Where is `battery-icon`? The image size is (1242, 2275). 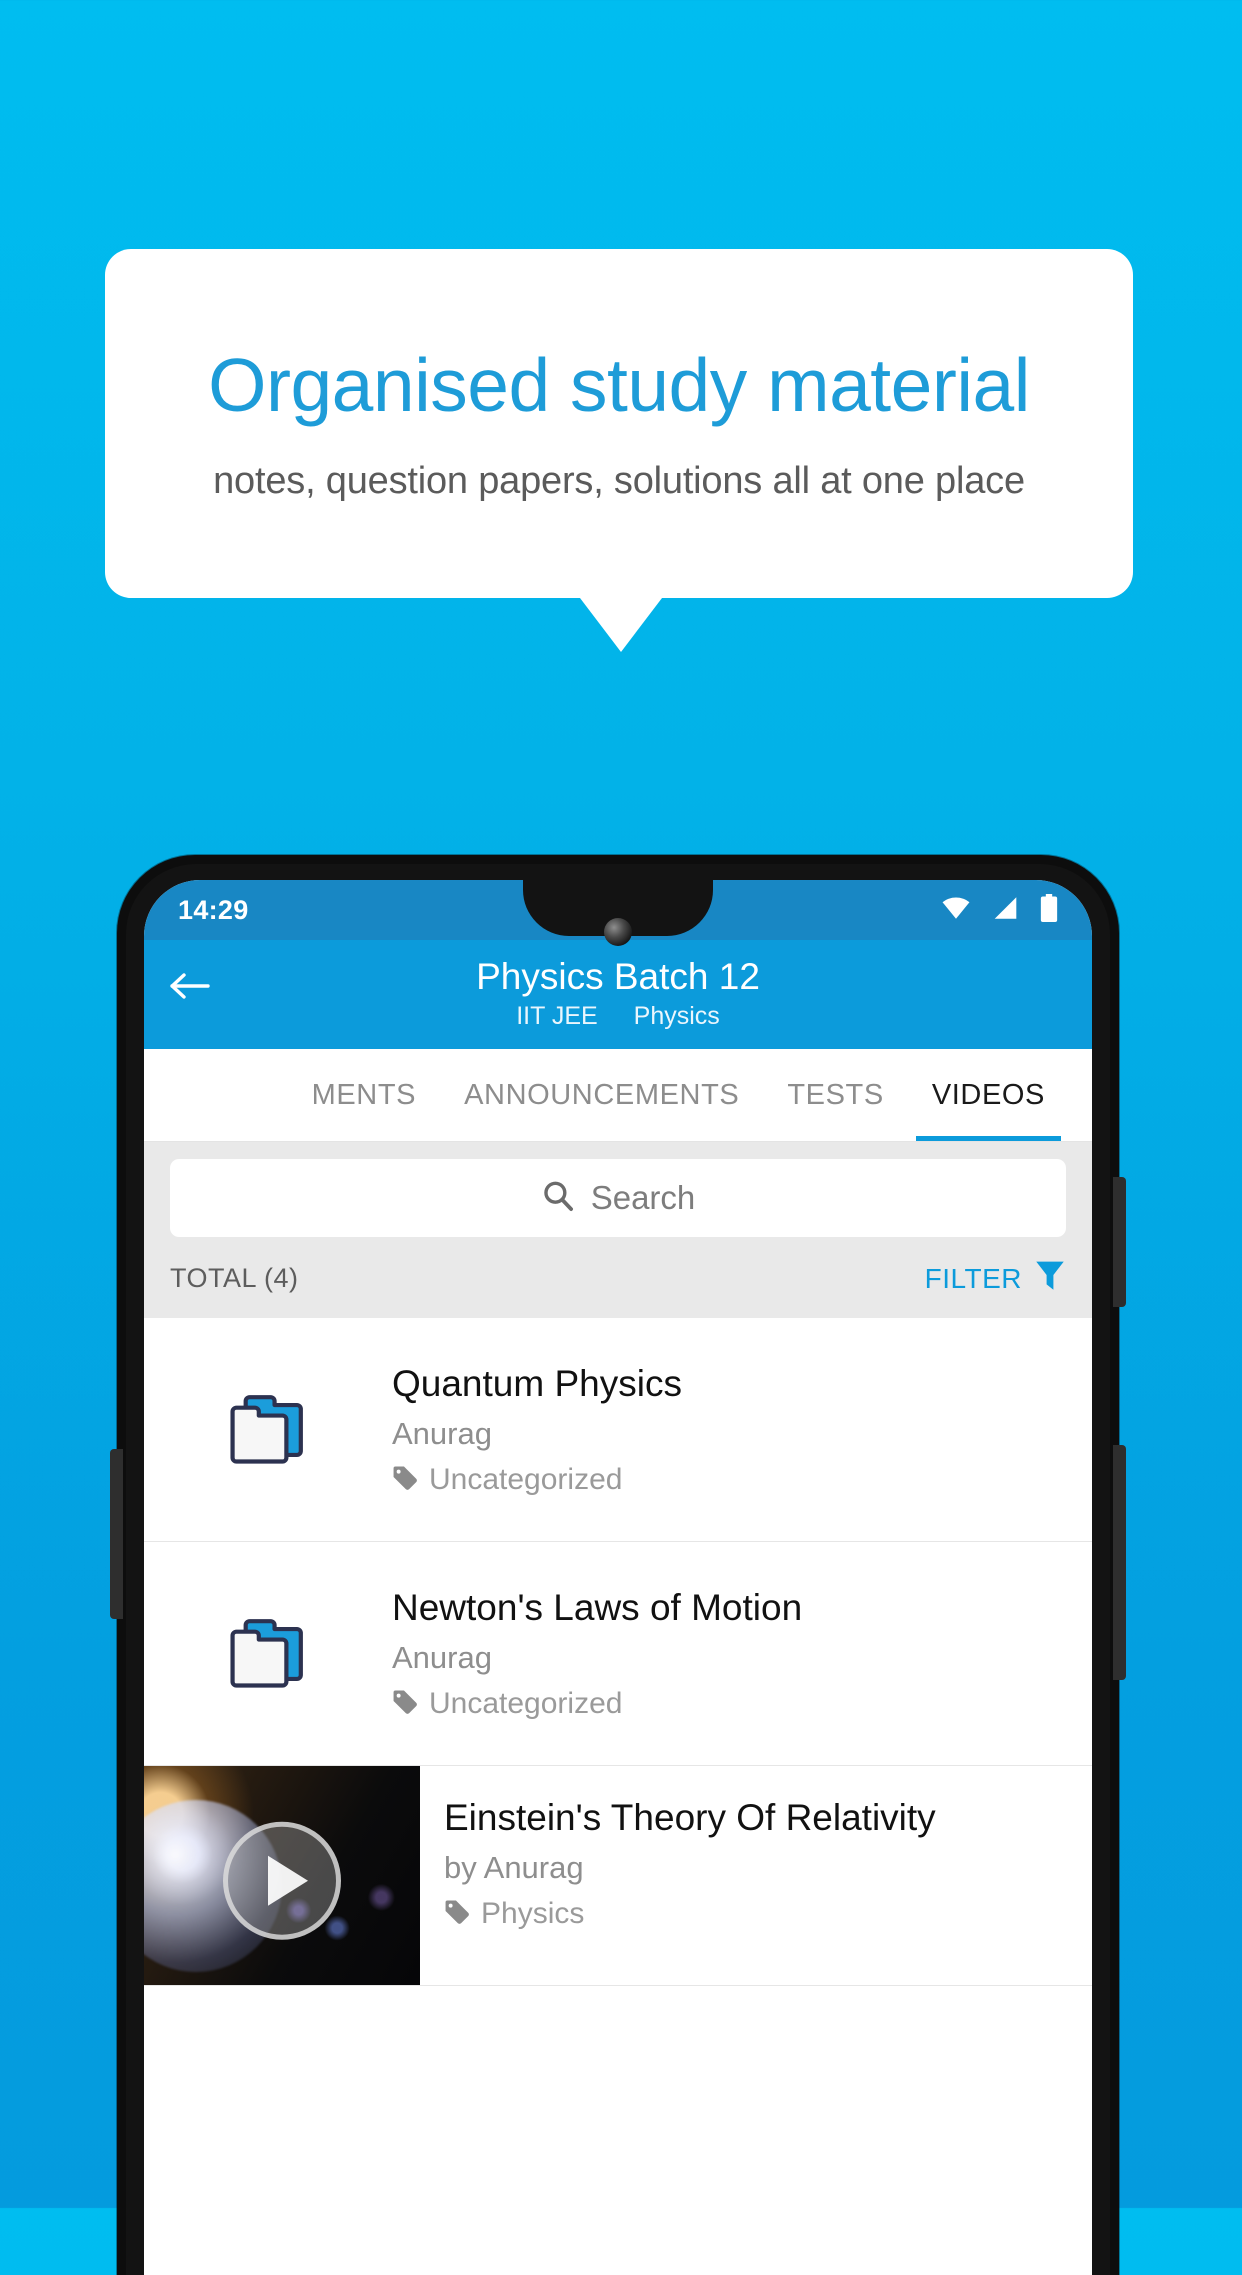 battery-icon is located at coordinates (1049, 910).